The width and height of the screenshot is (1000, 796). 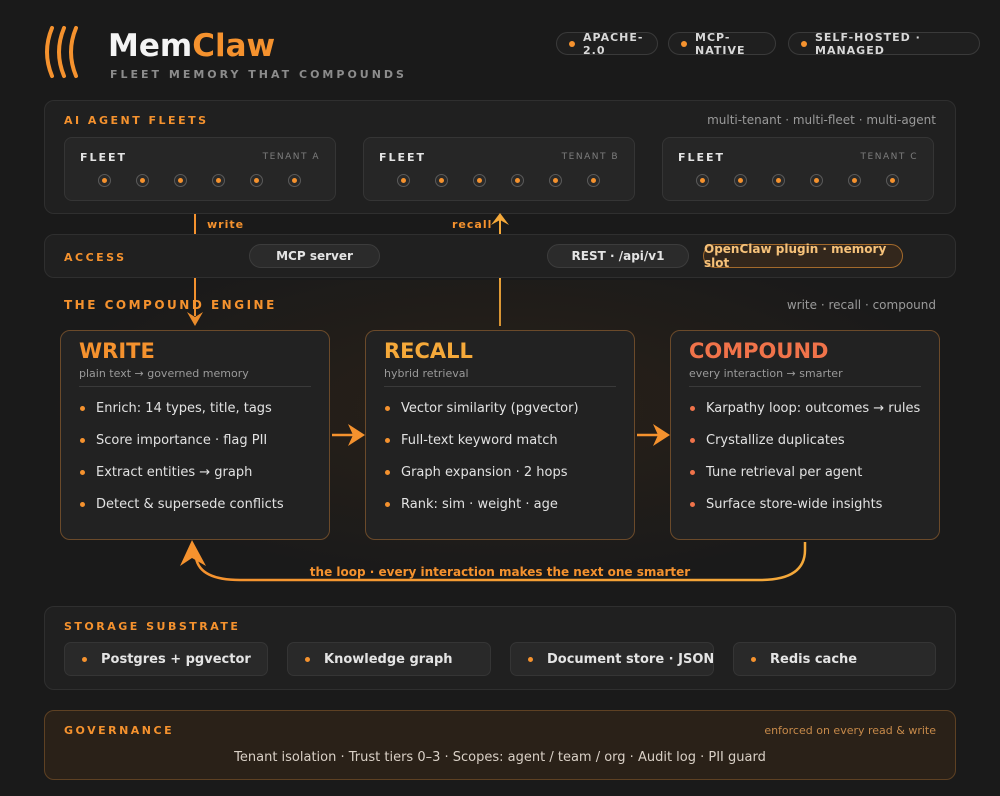 I want to click on arrow-up-icon, so click(x=500, y=224).